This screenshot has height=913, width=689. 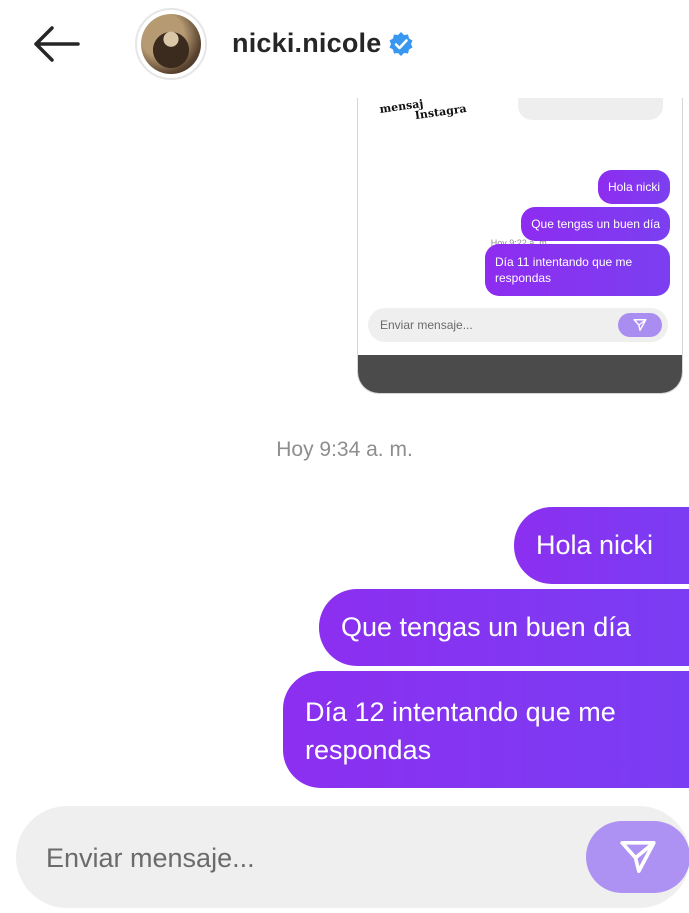 I want to click on avatar-image, so click(x=171, y=44).